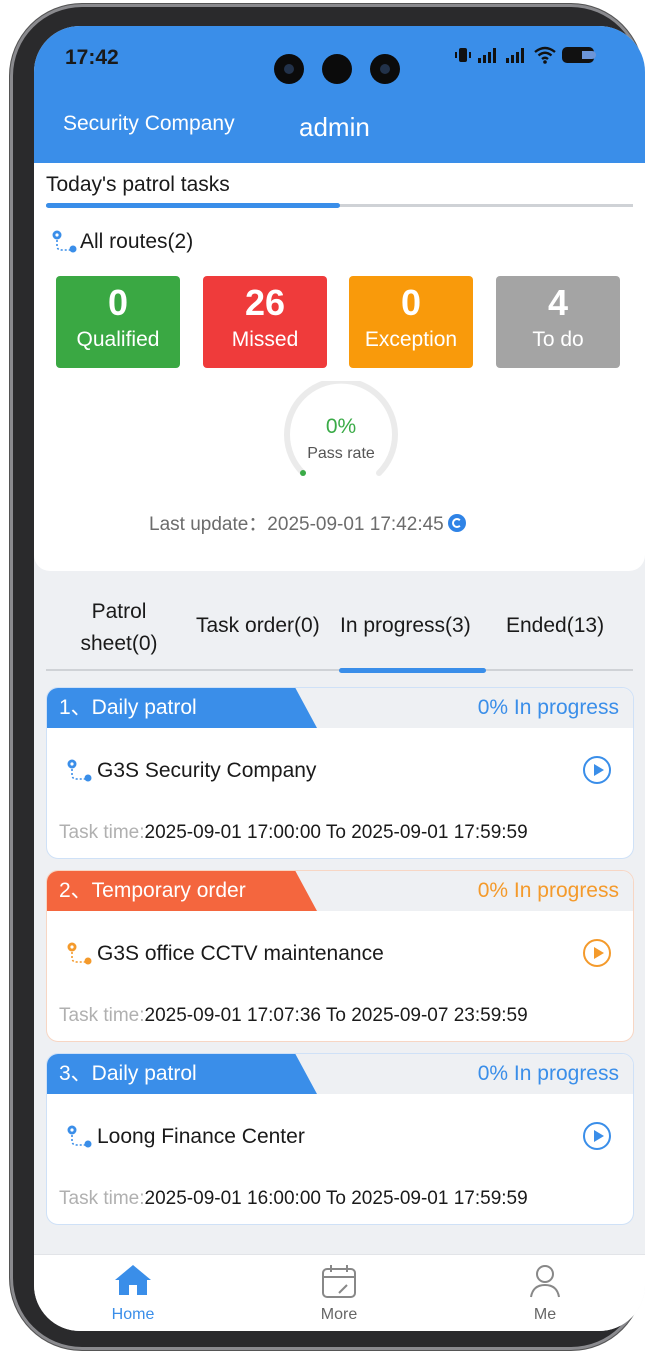 The height and width of the screenshot is (1356, 653). I want to click on nav-more: More, so click(339, 1289).